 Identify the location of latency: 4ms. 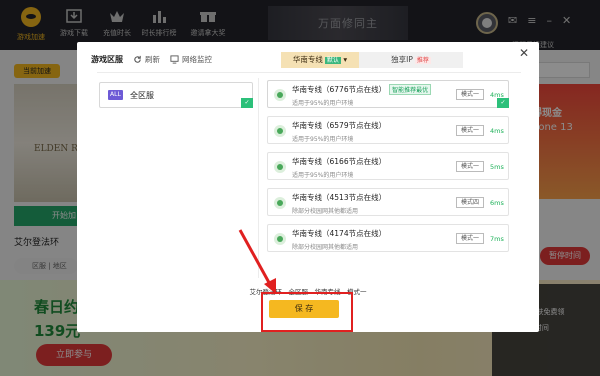
(497, 131).